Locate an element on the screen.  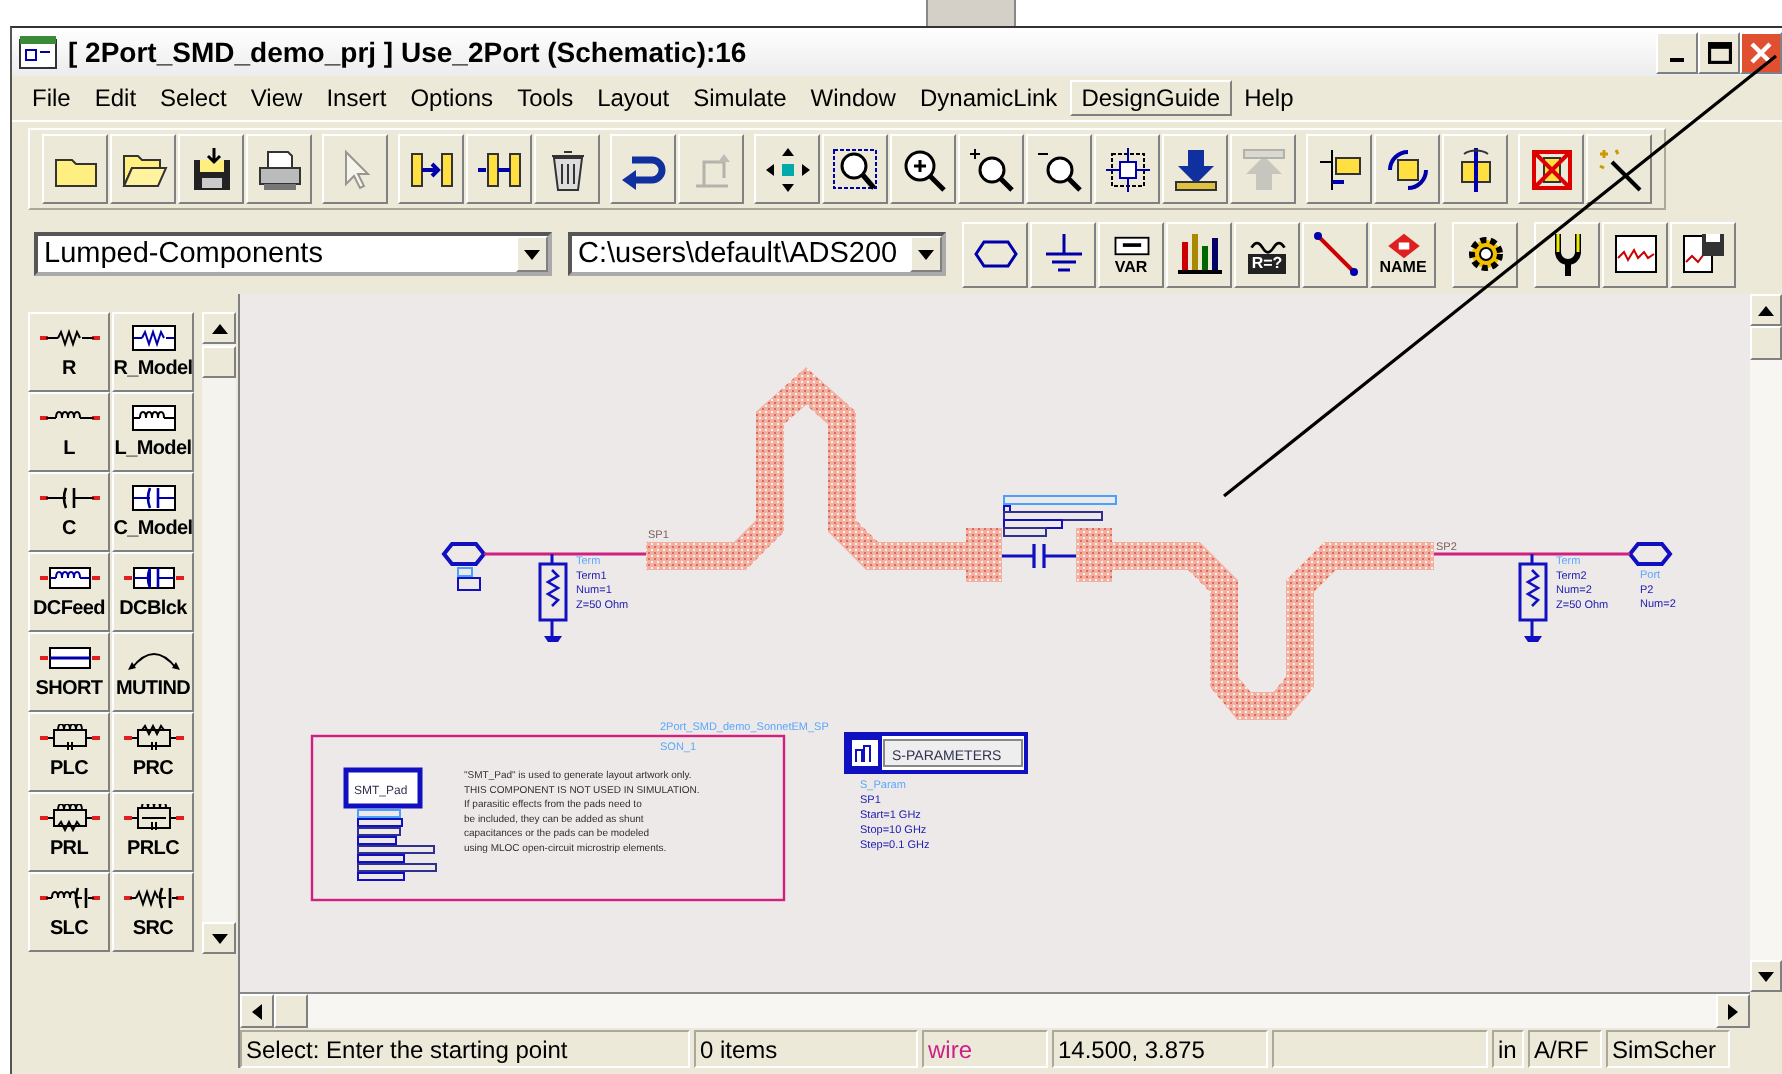
microstrip-trace is located at coordinates (806, 468).